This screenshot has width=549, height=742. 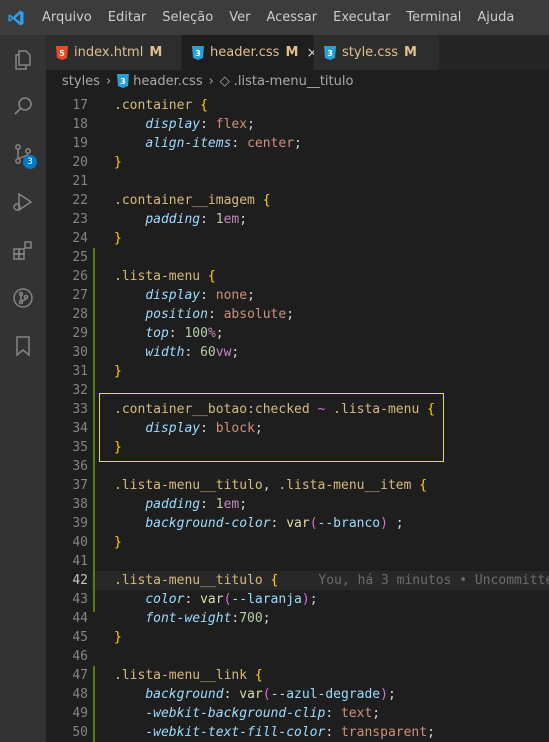 I want to click on git-graph-icon, so click(x=23, y=298).